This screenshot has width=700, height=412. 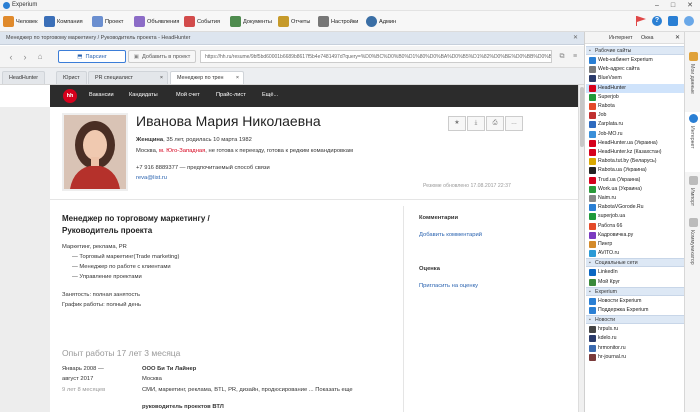 I want to click on parse-button: ⬒ Парсинг, so click(x=92, y=56).